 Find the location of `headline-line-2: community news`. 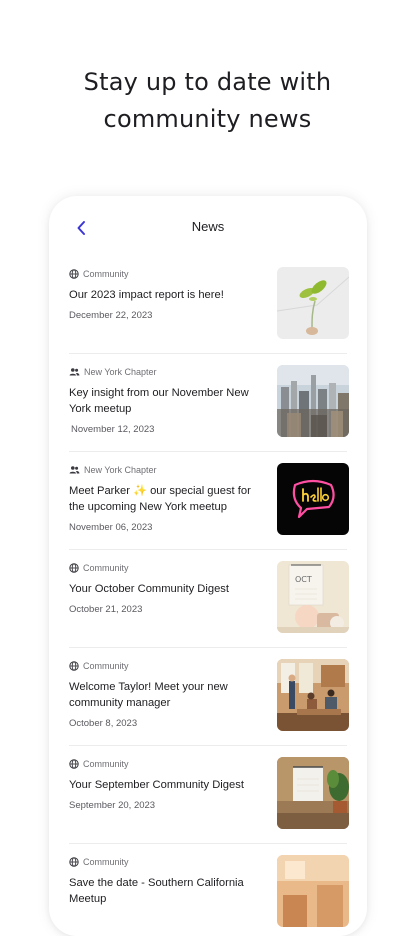

headline-line-2: community news is located at coordinates (207, 119).